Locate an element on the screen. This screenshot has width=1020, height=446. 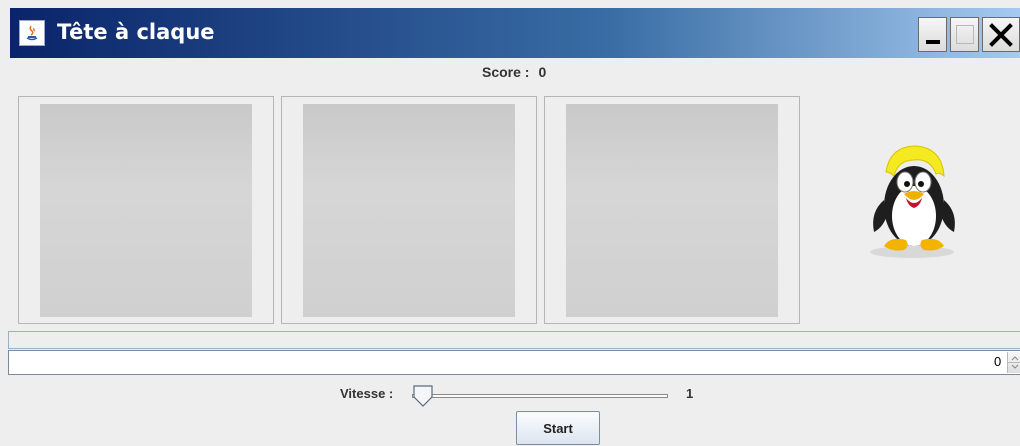
close-button is located at coordinates (1001, 34).